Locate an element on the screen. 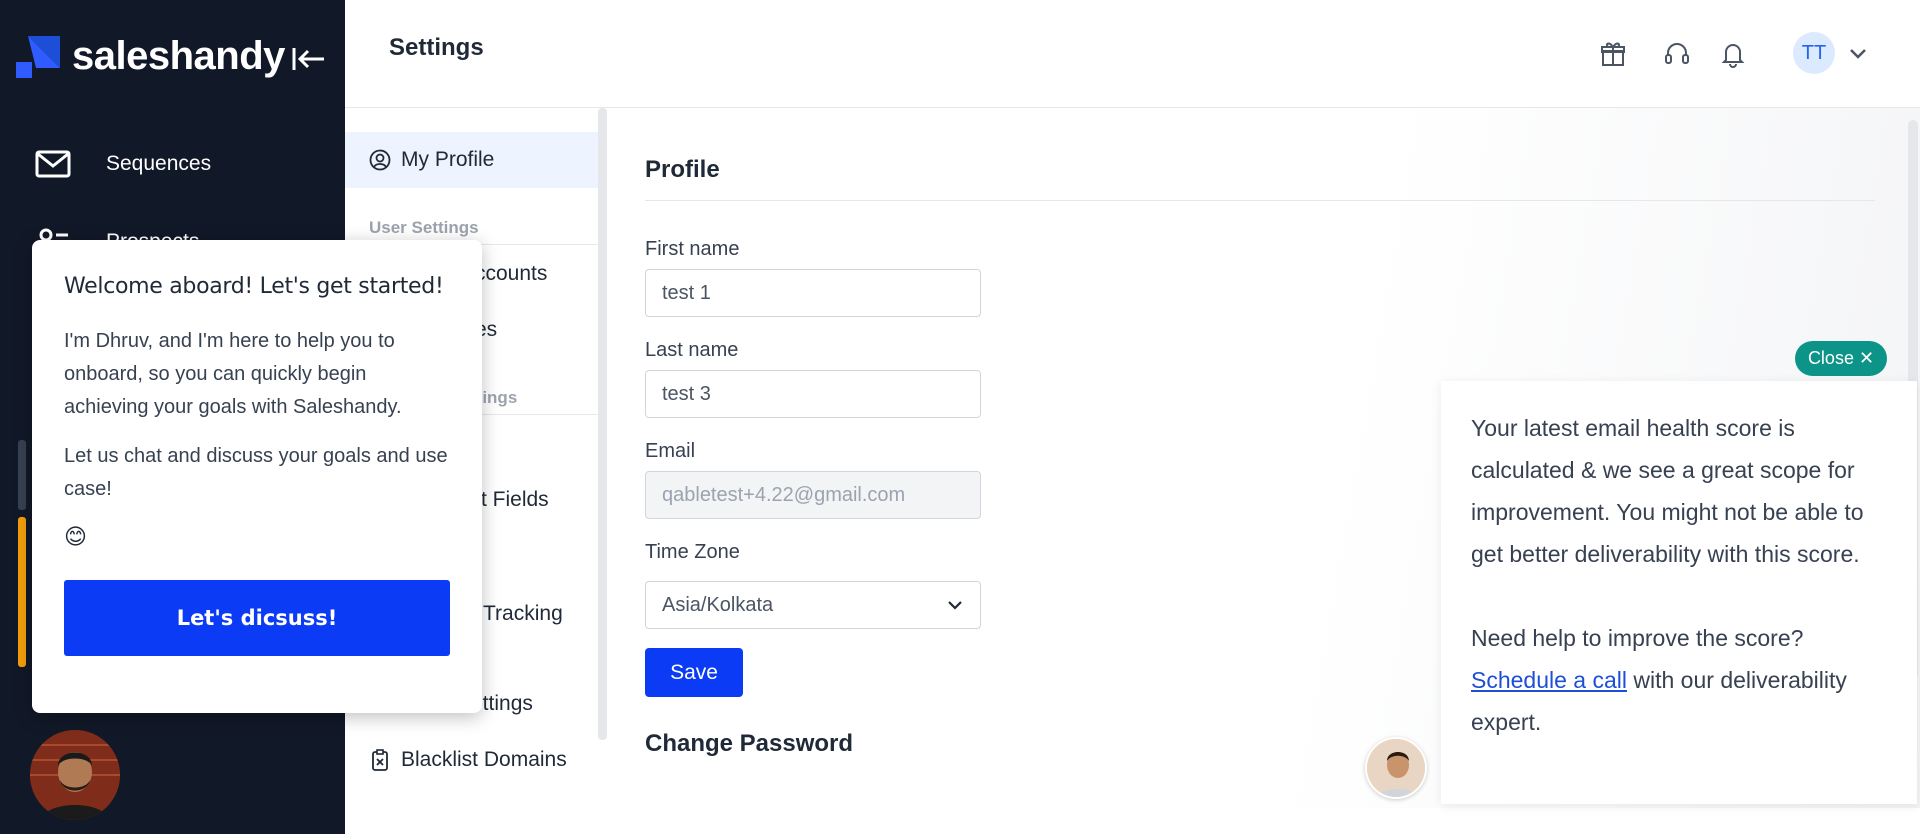 Image resolution: width=1920 pixels, height=834 pixels. brand-name: saleshandy is located at coordinates (178, 56).